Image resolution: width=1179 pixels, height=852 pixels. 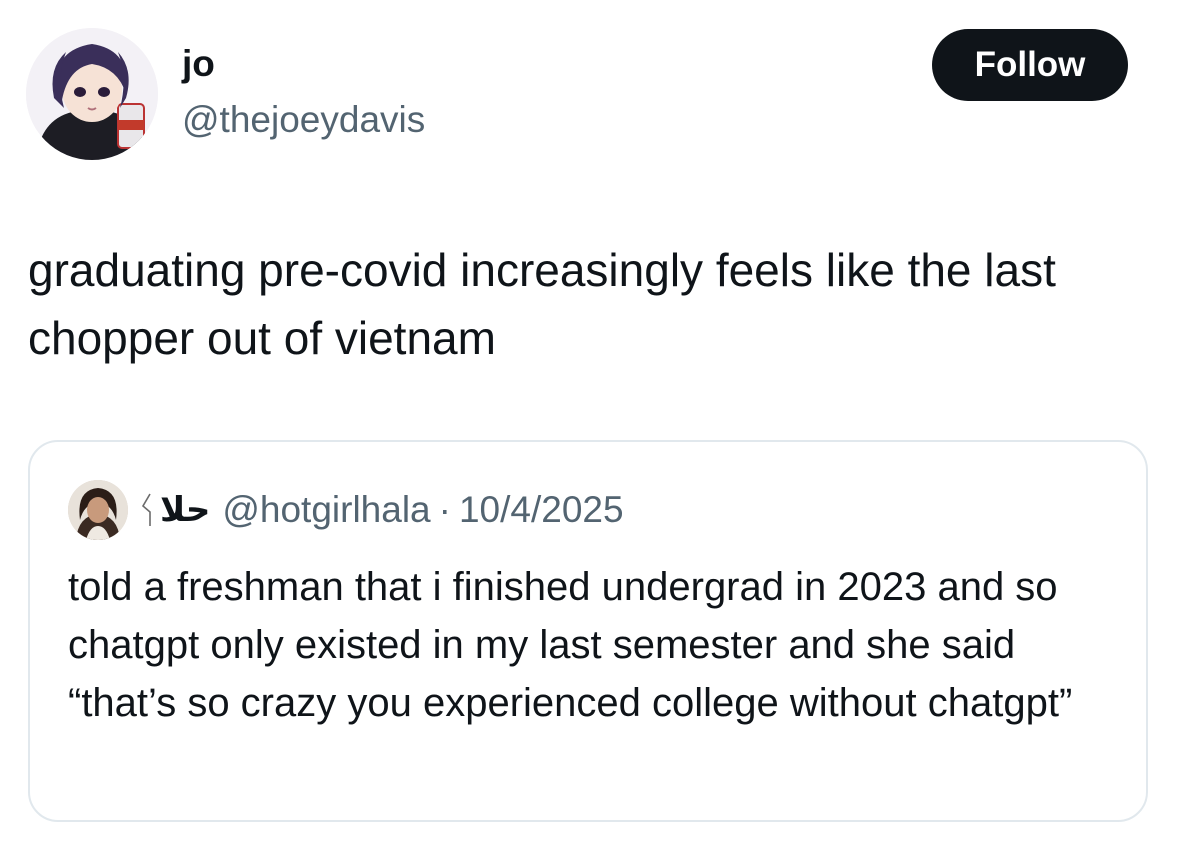 I want to click on author-handle: @thejoeydavis, so click(x=303, y=120).